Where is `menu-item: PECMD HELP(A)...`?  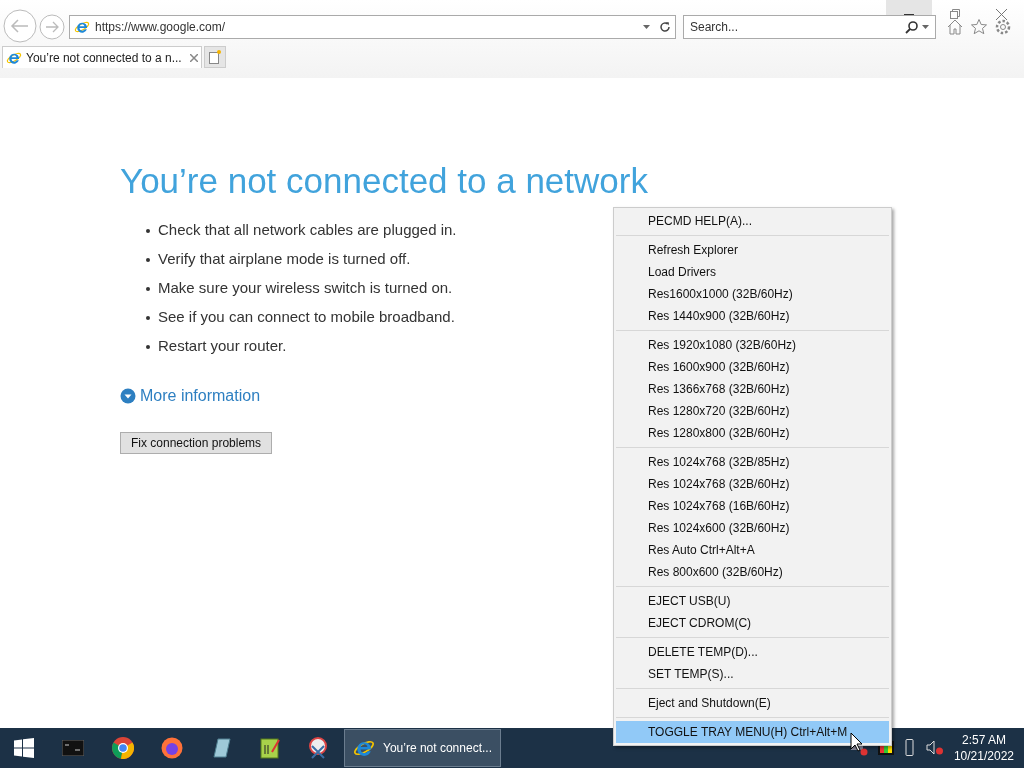 menu-item: PECMD HELP(A)... is located at coordinates (752, 221).